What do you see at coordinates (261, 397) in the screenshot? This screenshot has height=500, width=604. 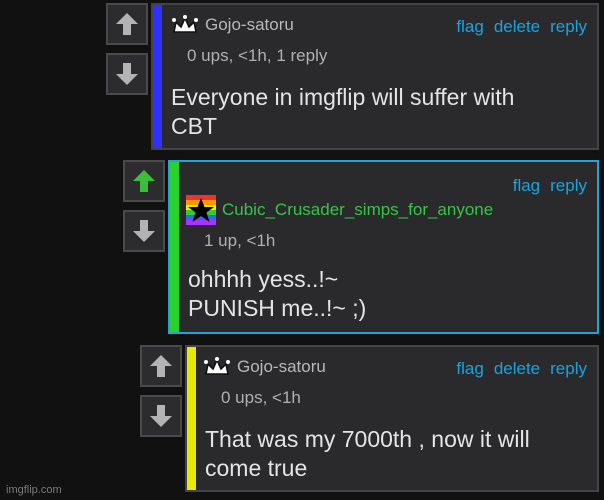 I see `comment-meta: 0 ups, <1h` at bounding box center [261, 397].